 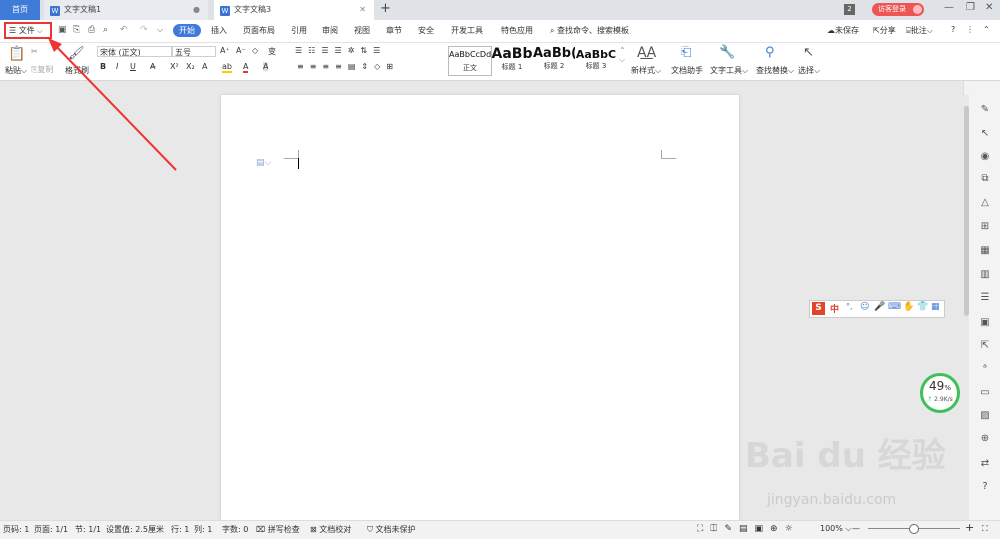 What do you see at coordinates (985, 275) in the screenshot?
I see `chart-icon: ▥` at bounding box center [985, 275].